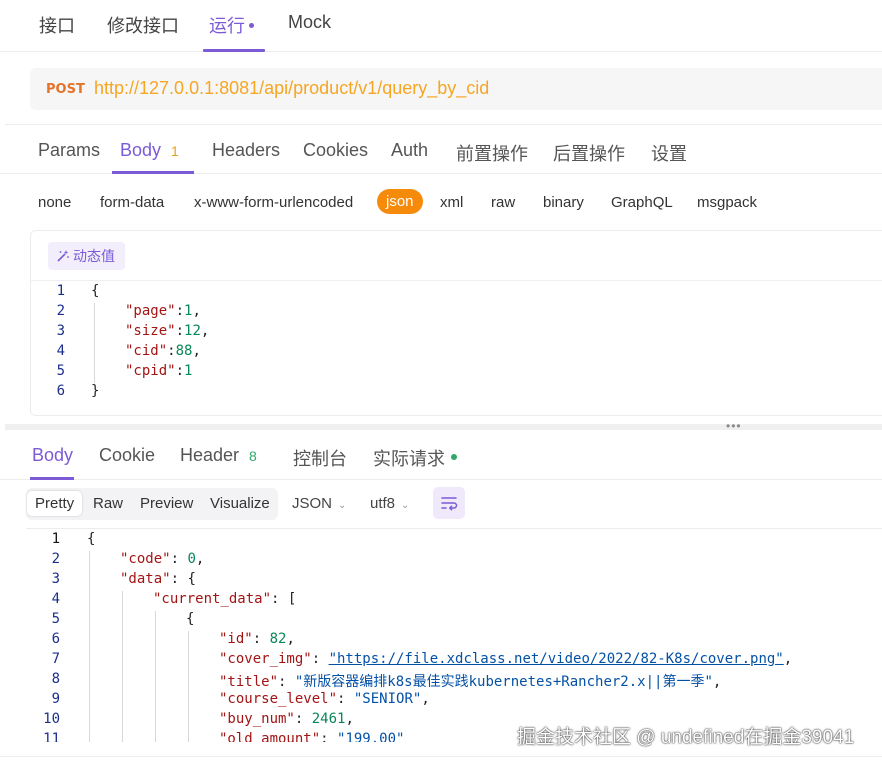  Describe the element at coordinates (191, 559) in the screenshot. I see `json-value: 0` at that location.